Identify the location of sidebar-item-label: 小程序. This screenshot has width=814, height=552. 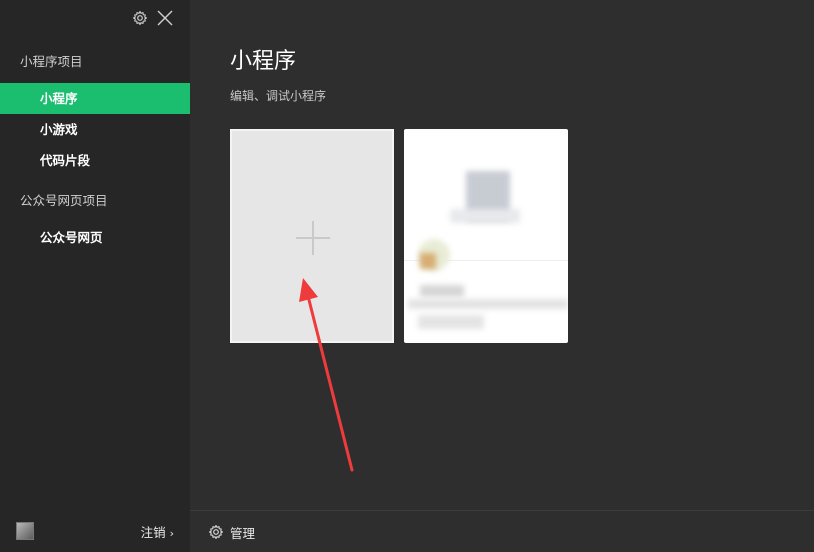
(59, 98).